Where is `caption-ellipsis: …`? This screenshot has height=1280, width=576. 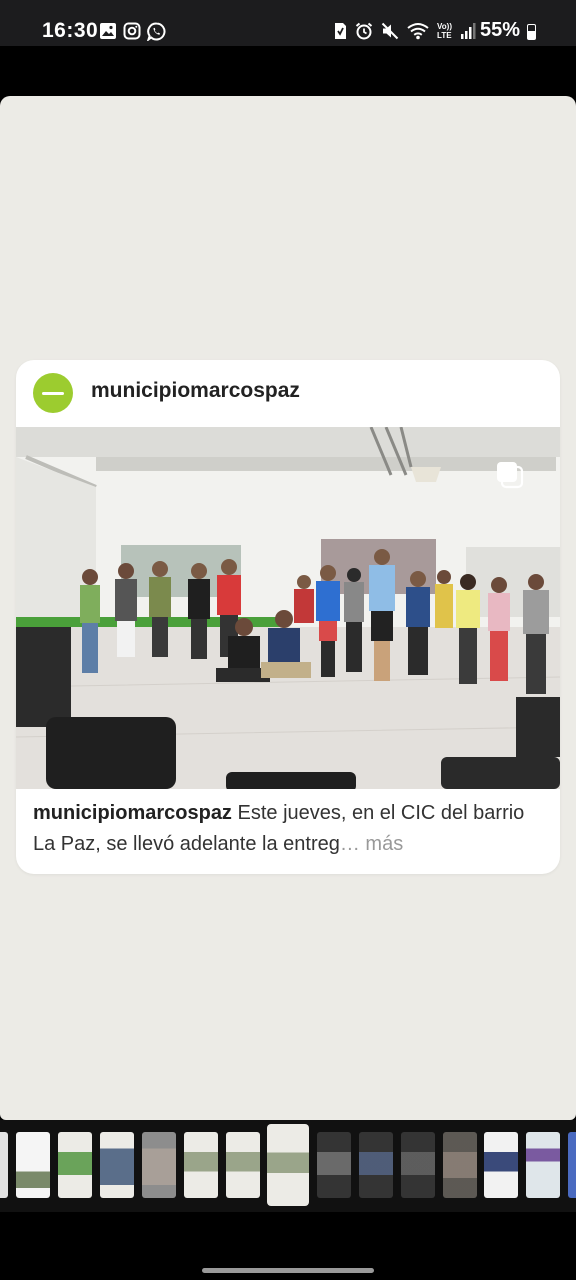 caption-ellipsis: … is located at coordinates (349, 844).